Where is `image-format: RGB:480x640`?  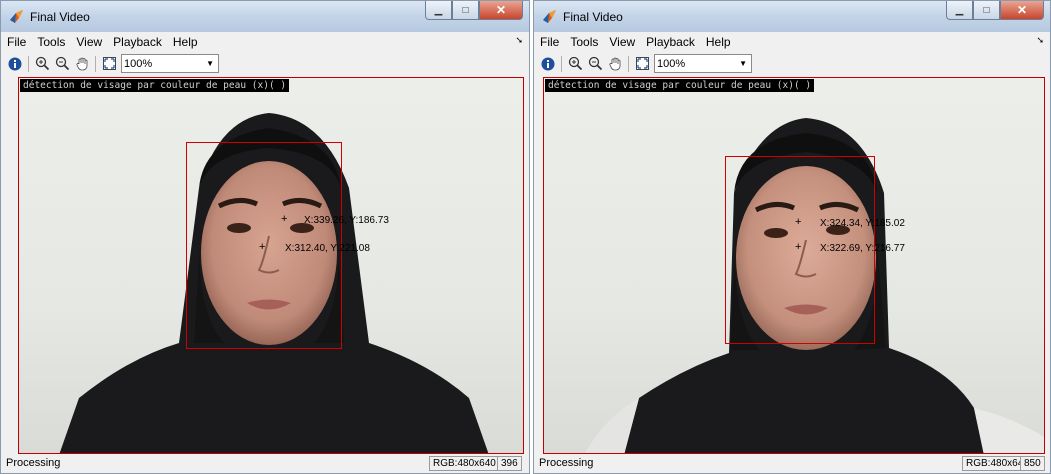
image-format: RGB:480x640 is located at coordinates (464, 463).